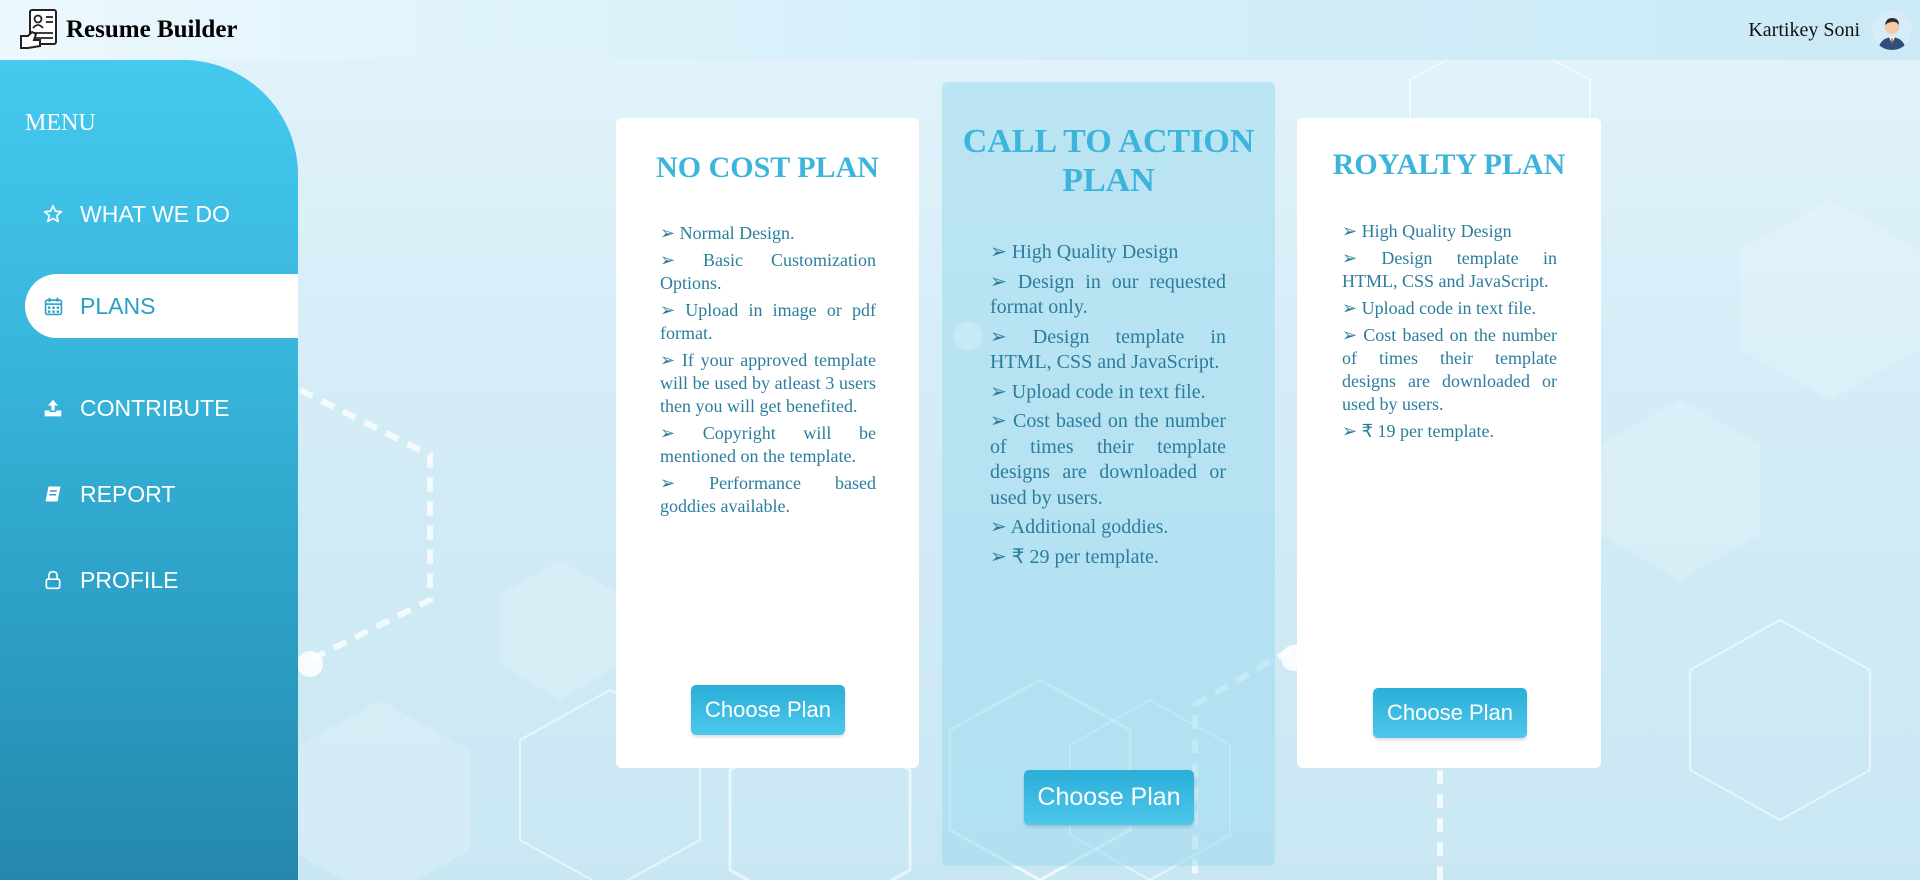 The image size is (1920, 880). Describe the element at coordinates (60, 123) in the screenshot. I see `menu-title: MENU` at that location.